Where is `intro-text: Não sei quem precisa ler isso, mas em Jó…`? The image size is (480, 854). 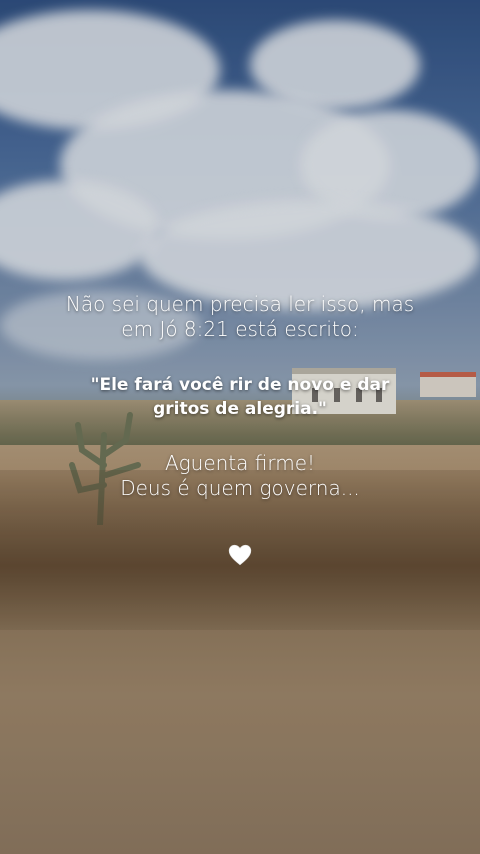 intro-text: Não sei quem precisa ler isso, mas em Jó… is located at coordinates (240, 317).